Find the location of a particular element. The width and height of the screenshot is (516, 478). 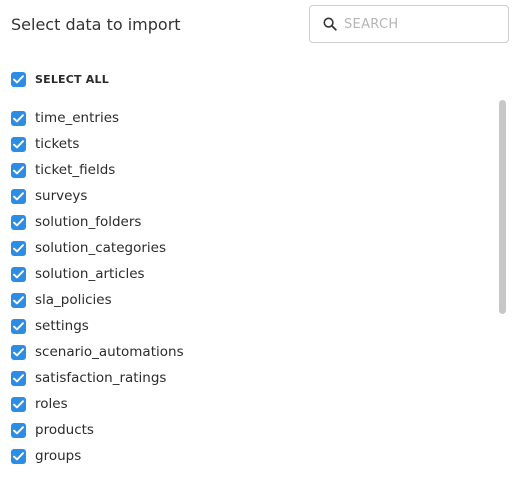

list-item-label: roles is located at coordinates (51, 404).